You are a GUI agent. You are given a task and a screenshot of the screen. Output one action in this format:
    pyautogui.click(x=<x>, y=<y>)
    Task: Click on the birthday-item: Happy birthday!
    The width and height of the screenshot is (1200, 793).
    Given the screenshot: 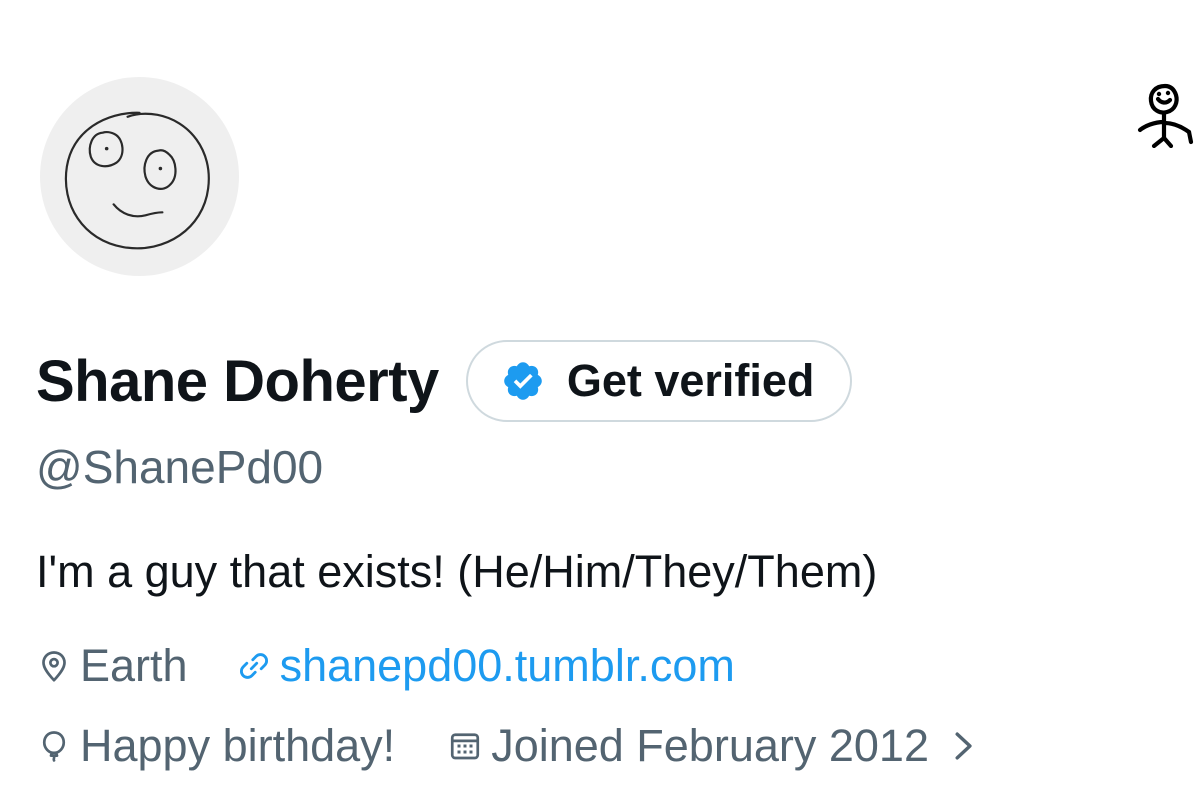 What is the action you would take?
    pyautogui.click(x=215, y=746)
    